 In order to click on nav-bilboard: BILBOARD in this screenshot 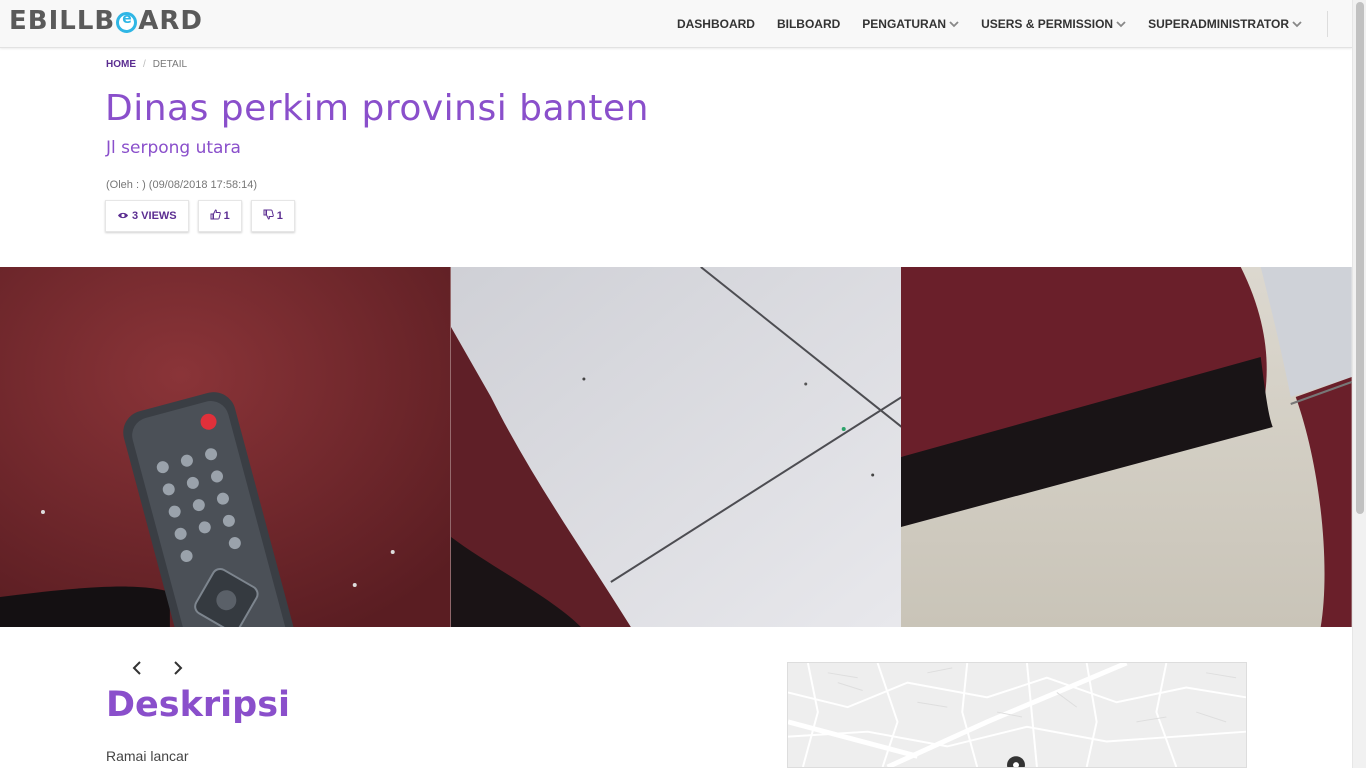, I will do `click(808, 24)`.